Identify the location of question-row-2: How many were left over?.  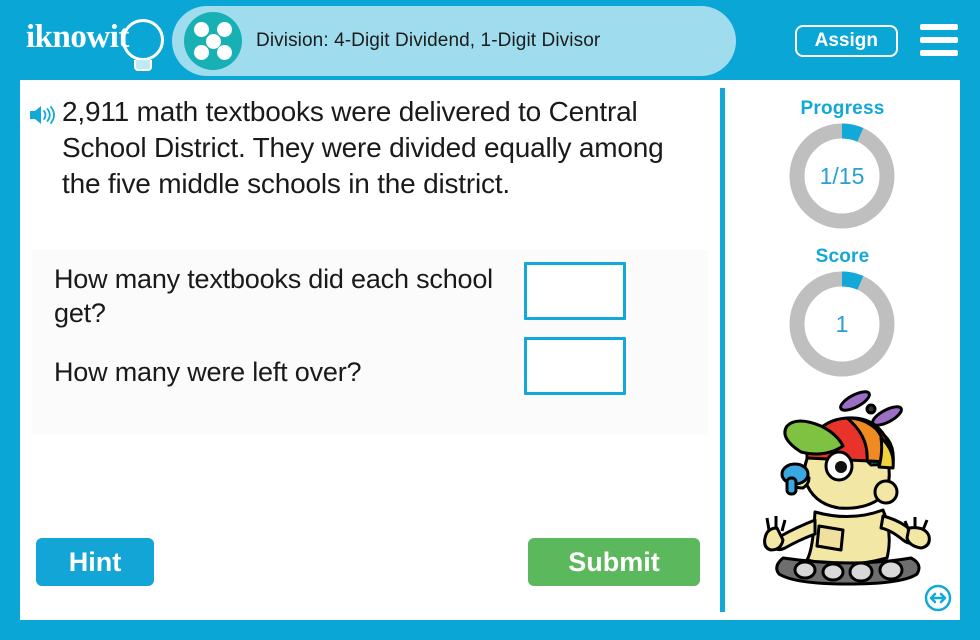
(374, 366).